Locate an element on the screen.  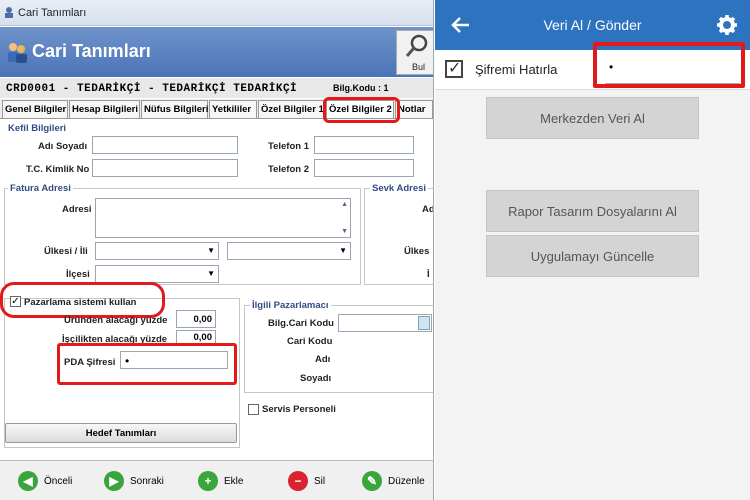
servis-personeli-checkbox is located at coordinates (253, 409).